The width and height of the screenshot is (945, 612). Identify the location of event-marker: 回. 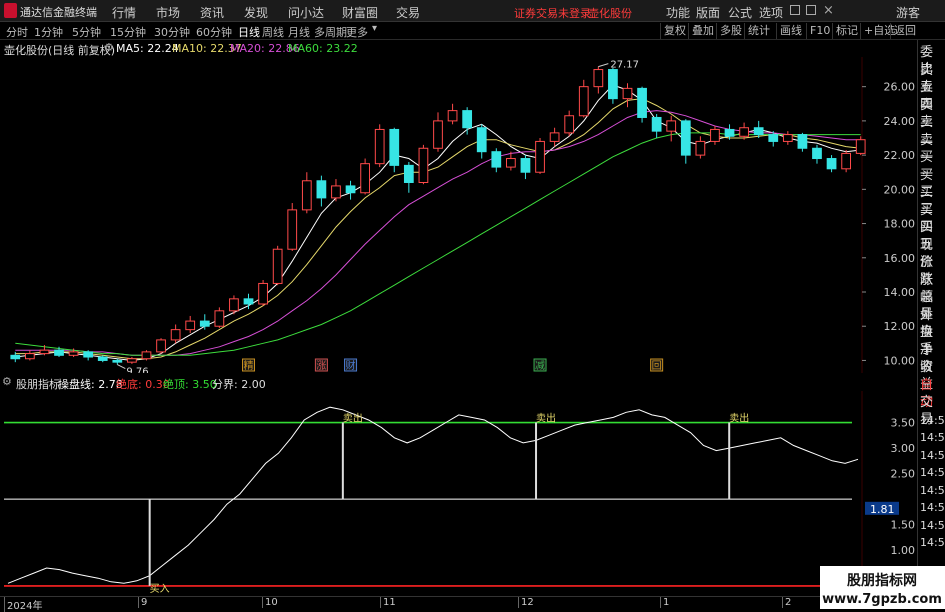
(657, 366).